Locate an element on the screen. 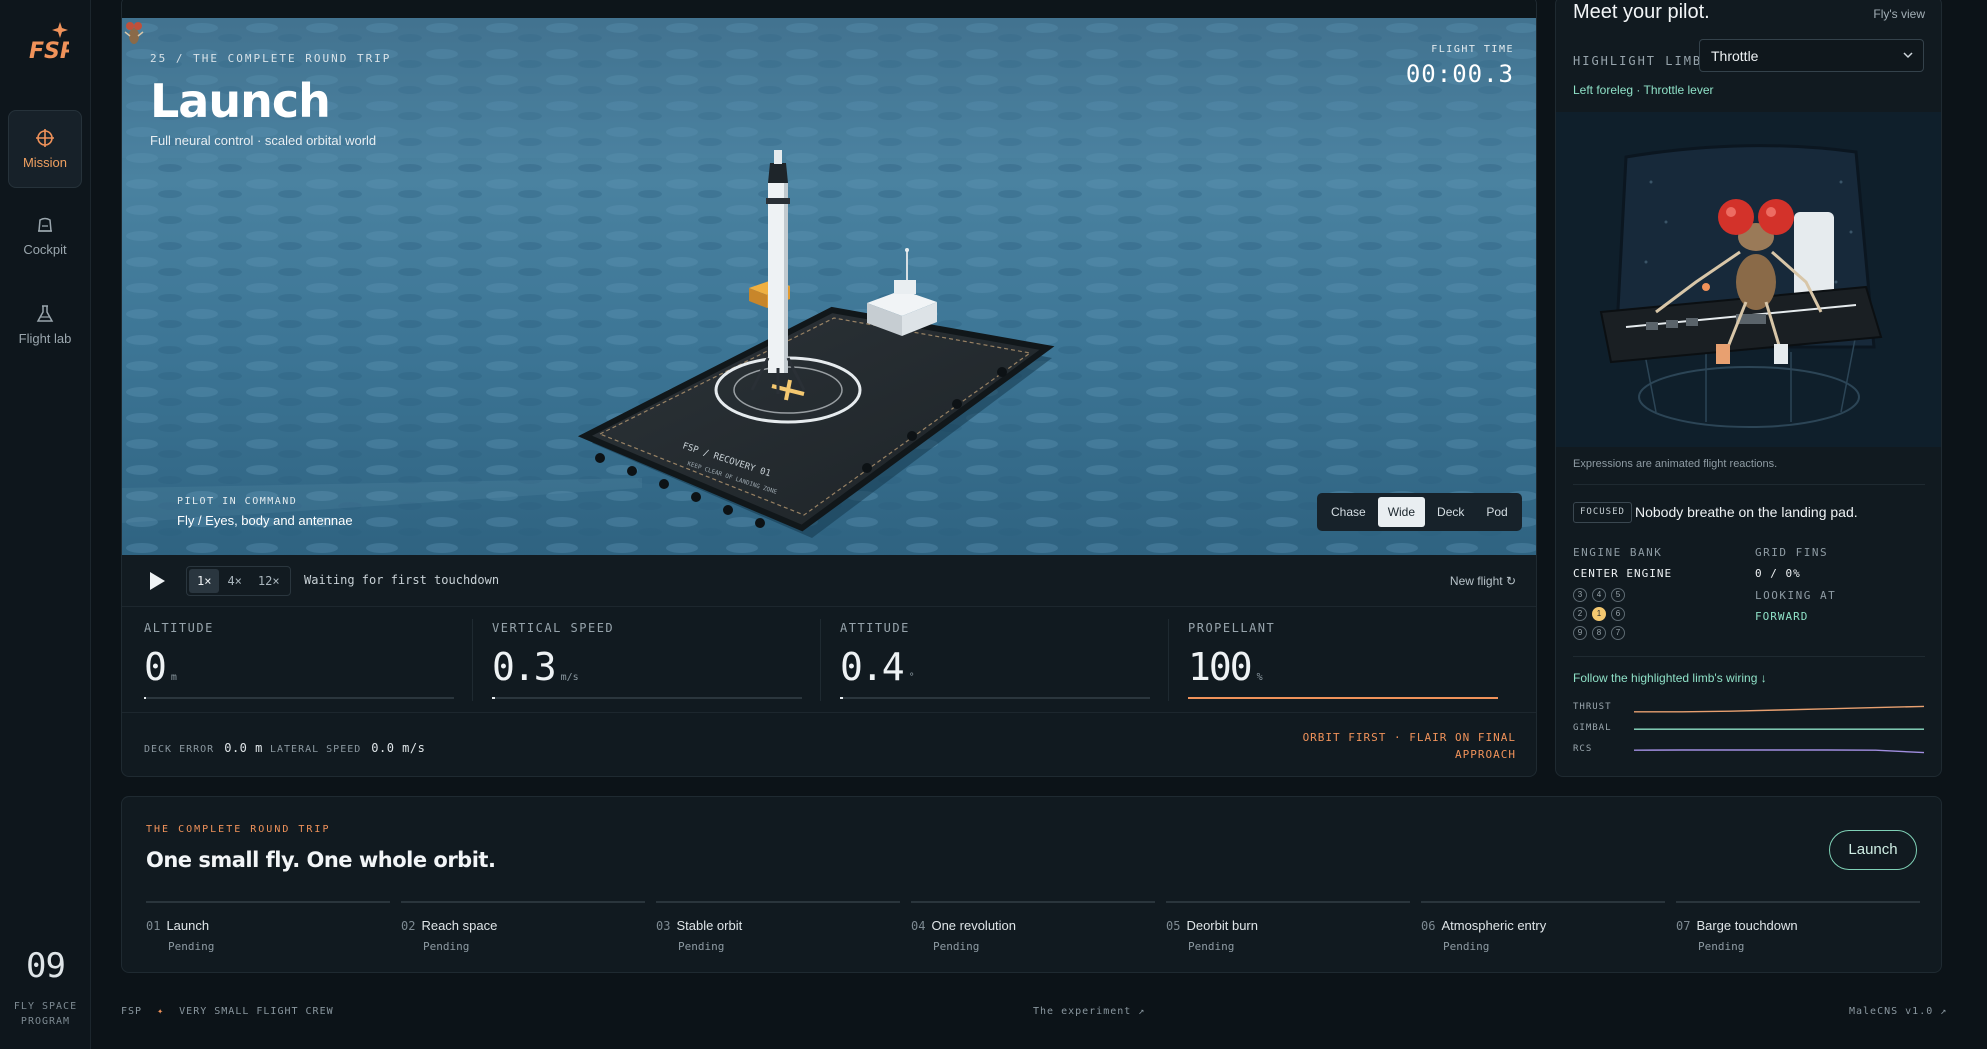 The width and height of the screenshot is (1987, 1049). mission-hint: ORBIT FIRST · FLAIR ON FINAL APPROACH is located at coordinates (1409, 746).